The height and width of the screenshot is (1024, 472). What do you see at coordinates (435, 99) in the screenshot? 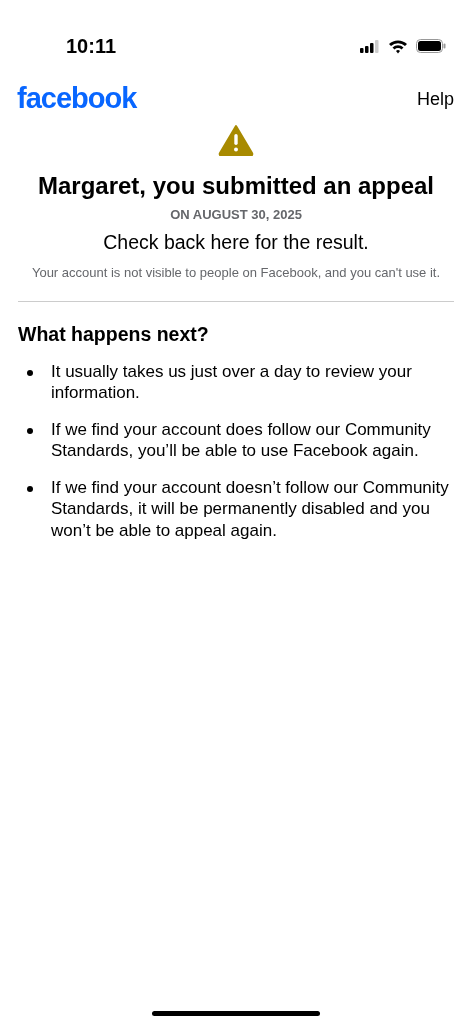
I see `help-link: Help` at bounding box center [435, 99].